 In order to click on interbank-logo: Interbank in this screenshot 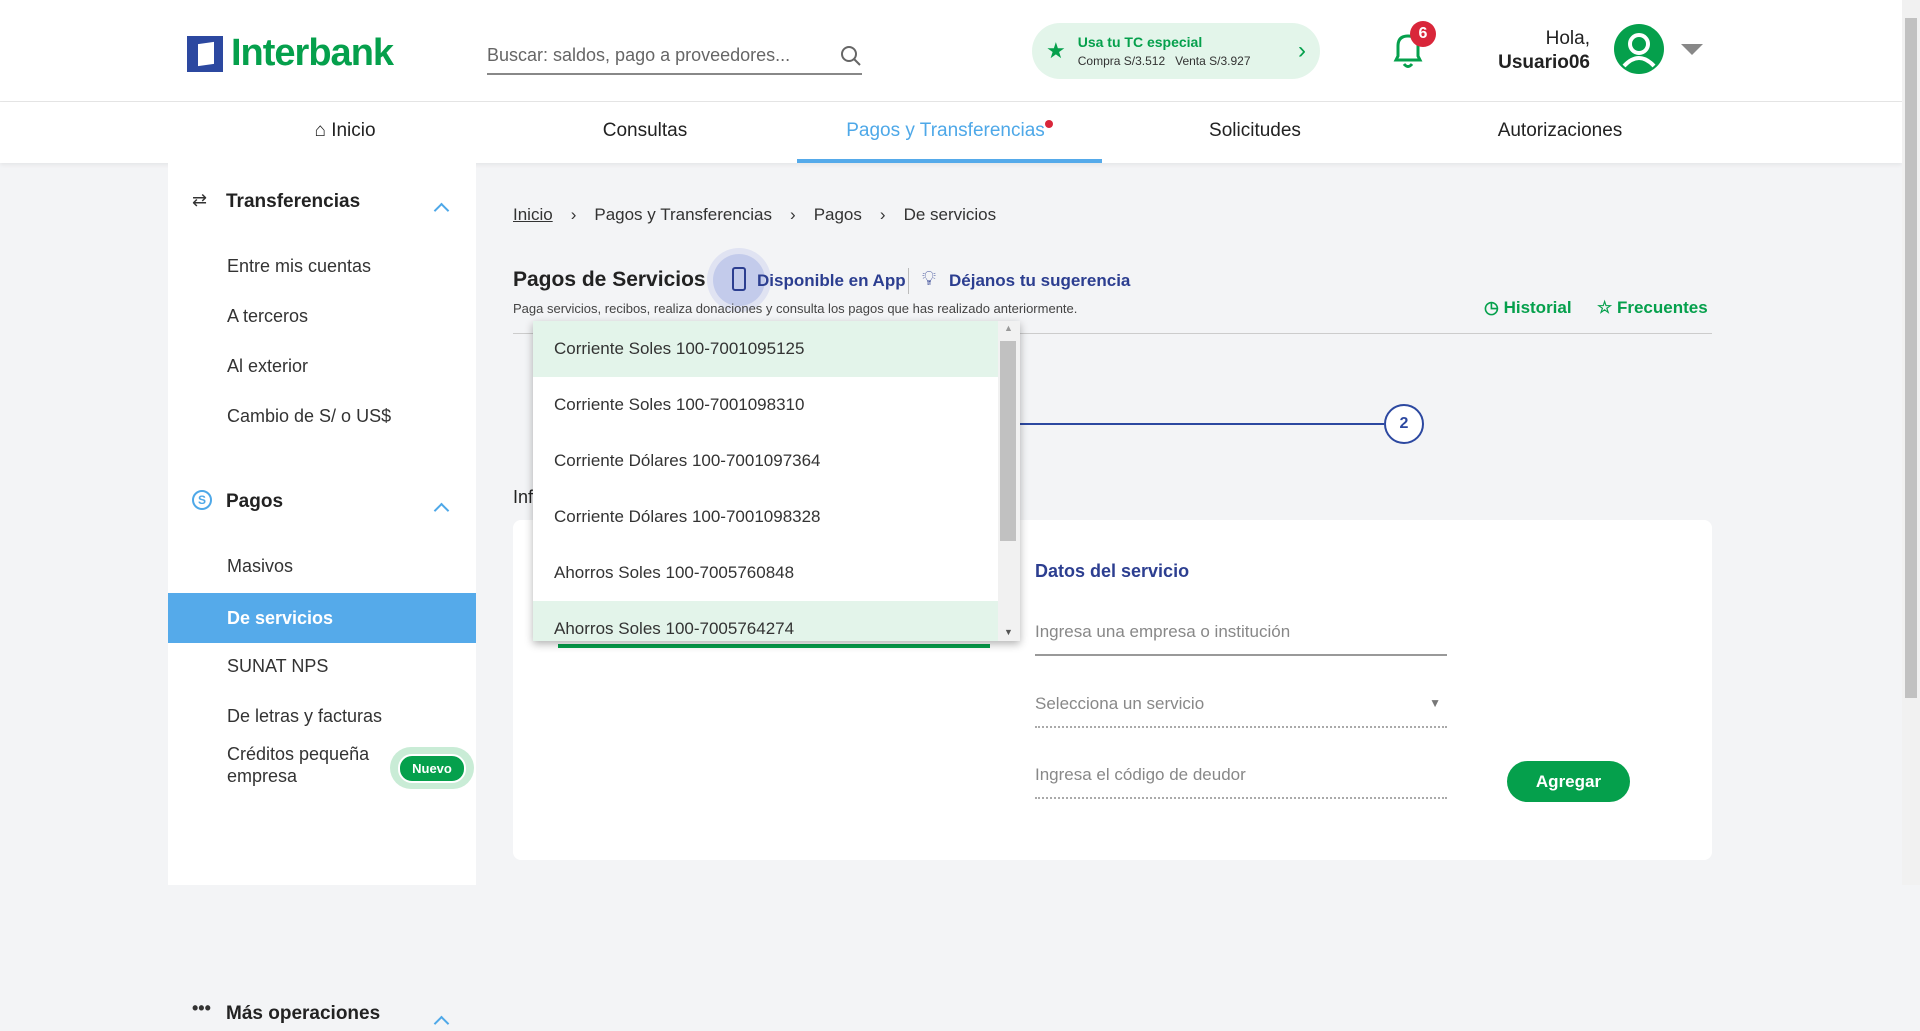, I will do `click(290, 53)`.